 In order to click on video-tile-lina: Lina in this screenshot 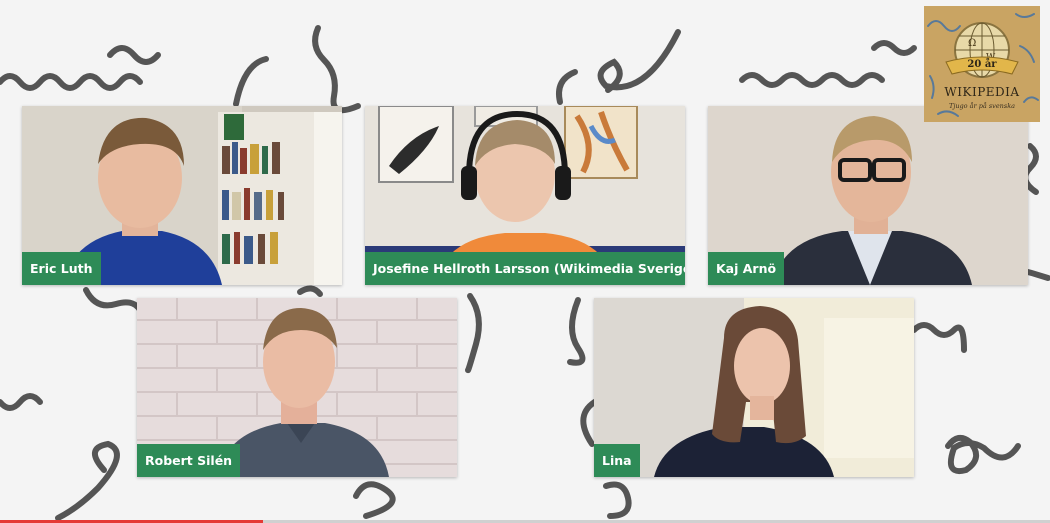, I will do `click(754, 387)`.